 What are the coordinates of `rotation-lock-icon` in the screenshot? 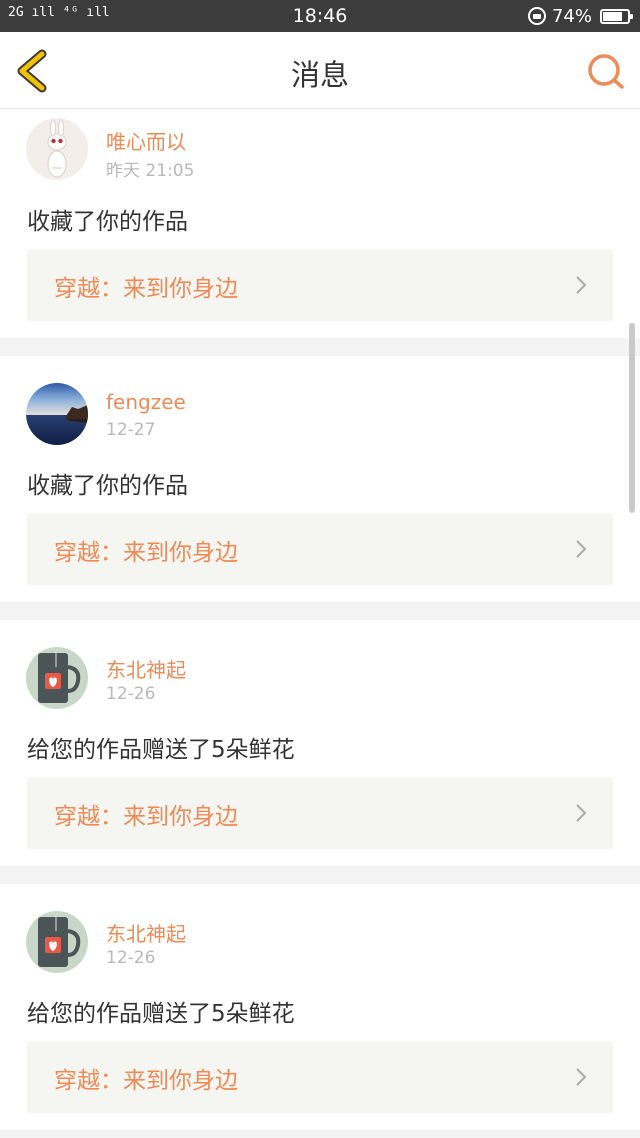 It's located at (536, 16).